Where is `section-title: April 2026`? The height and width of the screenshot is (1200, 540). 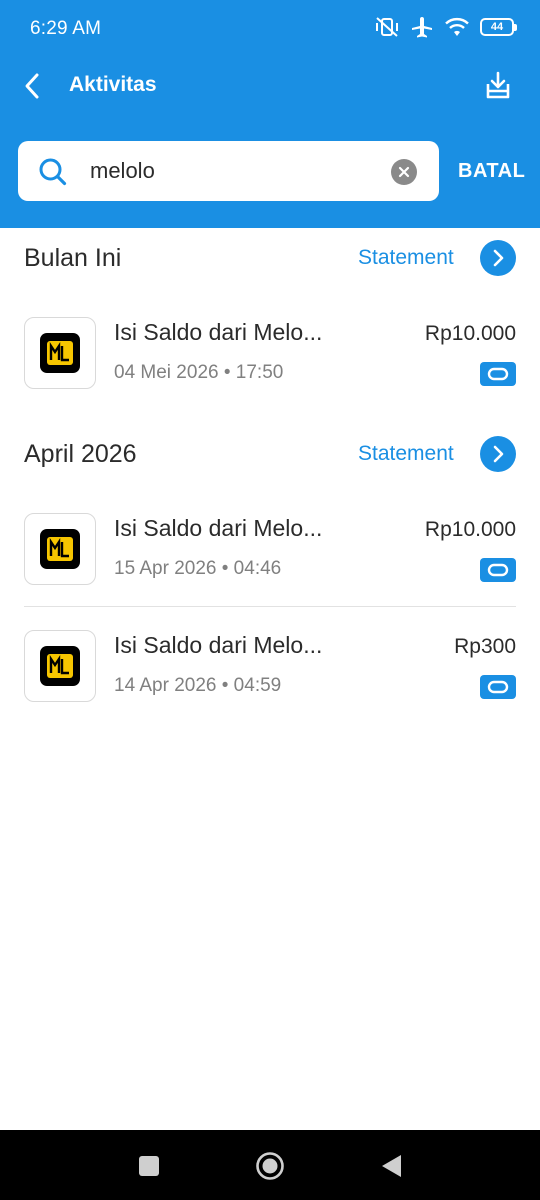 section-title: April 2026 is located at coordinates (80, 454).